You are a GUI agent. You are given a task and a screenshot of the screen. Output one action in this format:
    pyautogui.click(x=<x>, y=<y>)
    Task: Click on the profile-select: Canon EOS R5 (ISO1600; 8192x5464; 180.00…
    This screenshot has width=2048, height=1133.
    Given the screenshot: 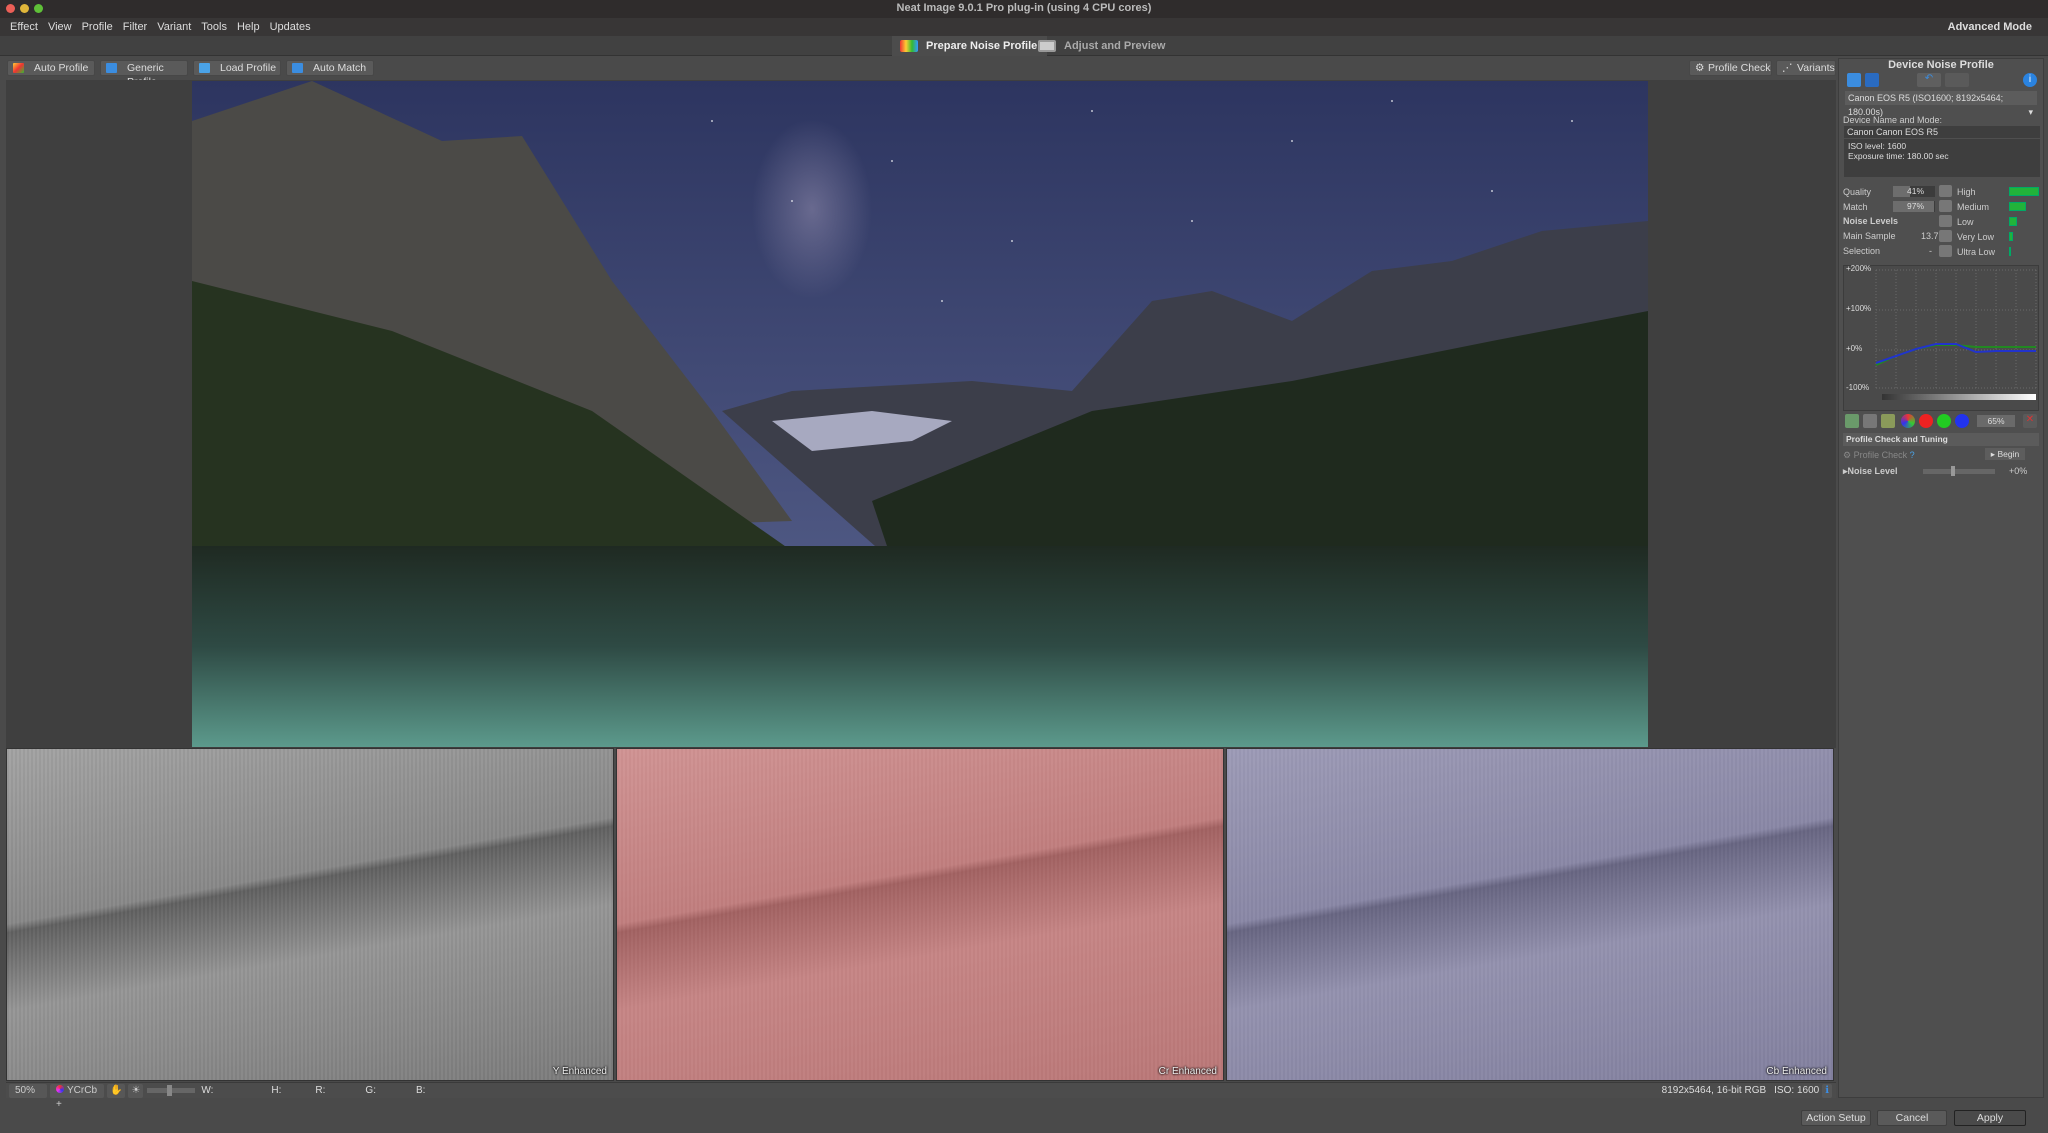 What is the action you would take?
    pyautogui.click(x=1941, y=104)
    